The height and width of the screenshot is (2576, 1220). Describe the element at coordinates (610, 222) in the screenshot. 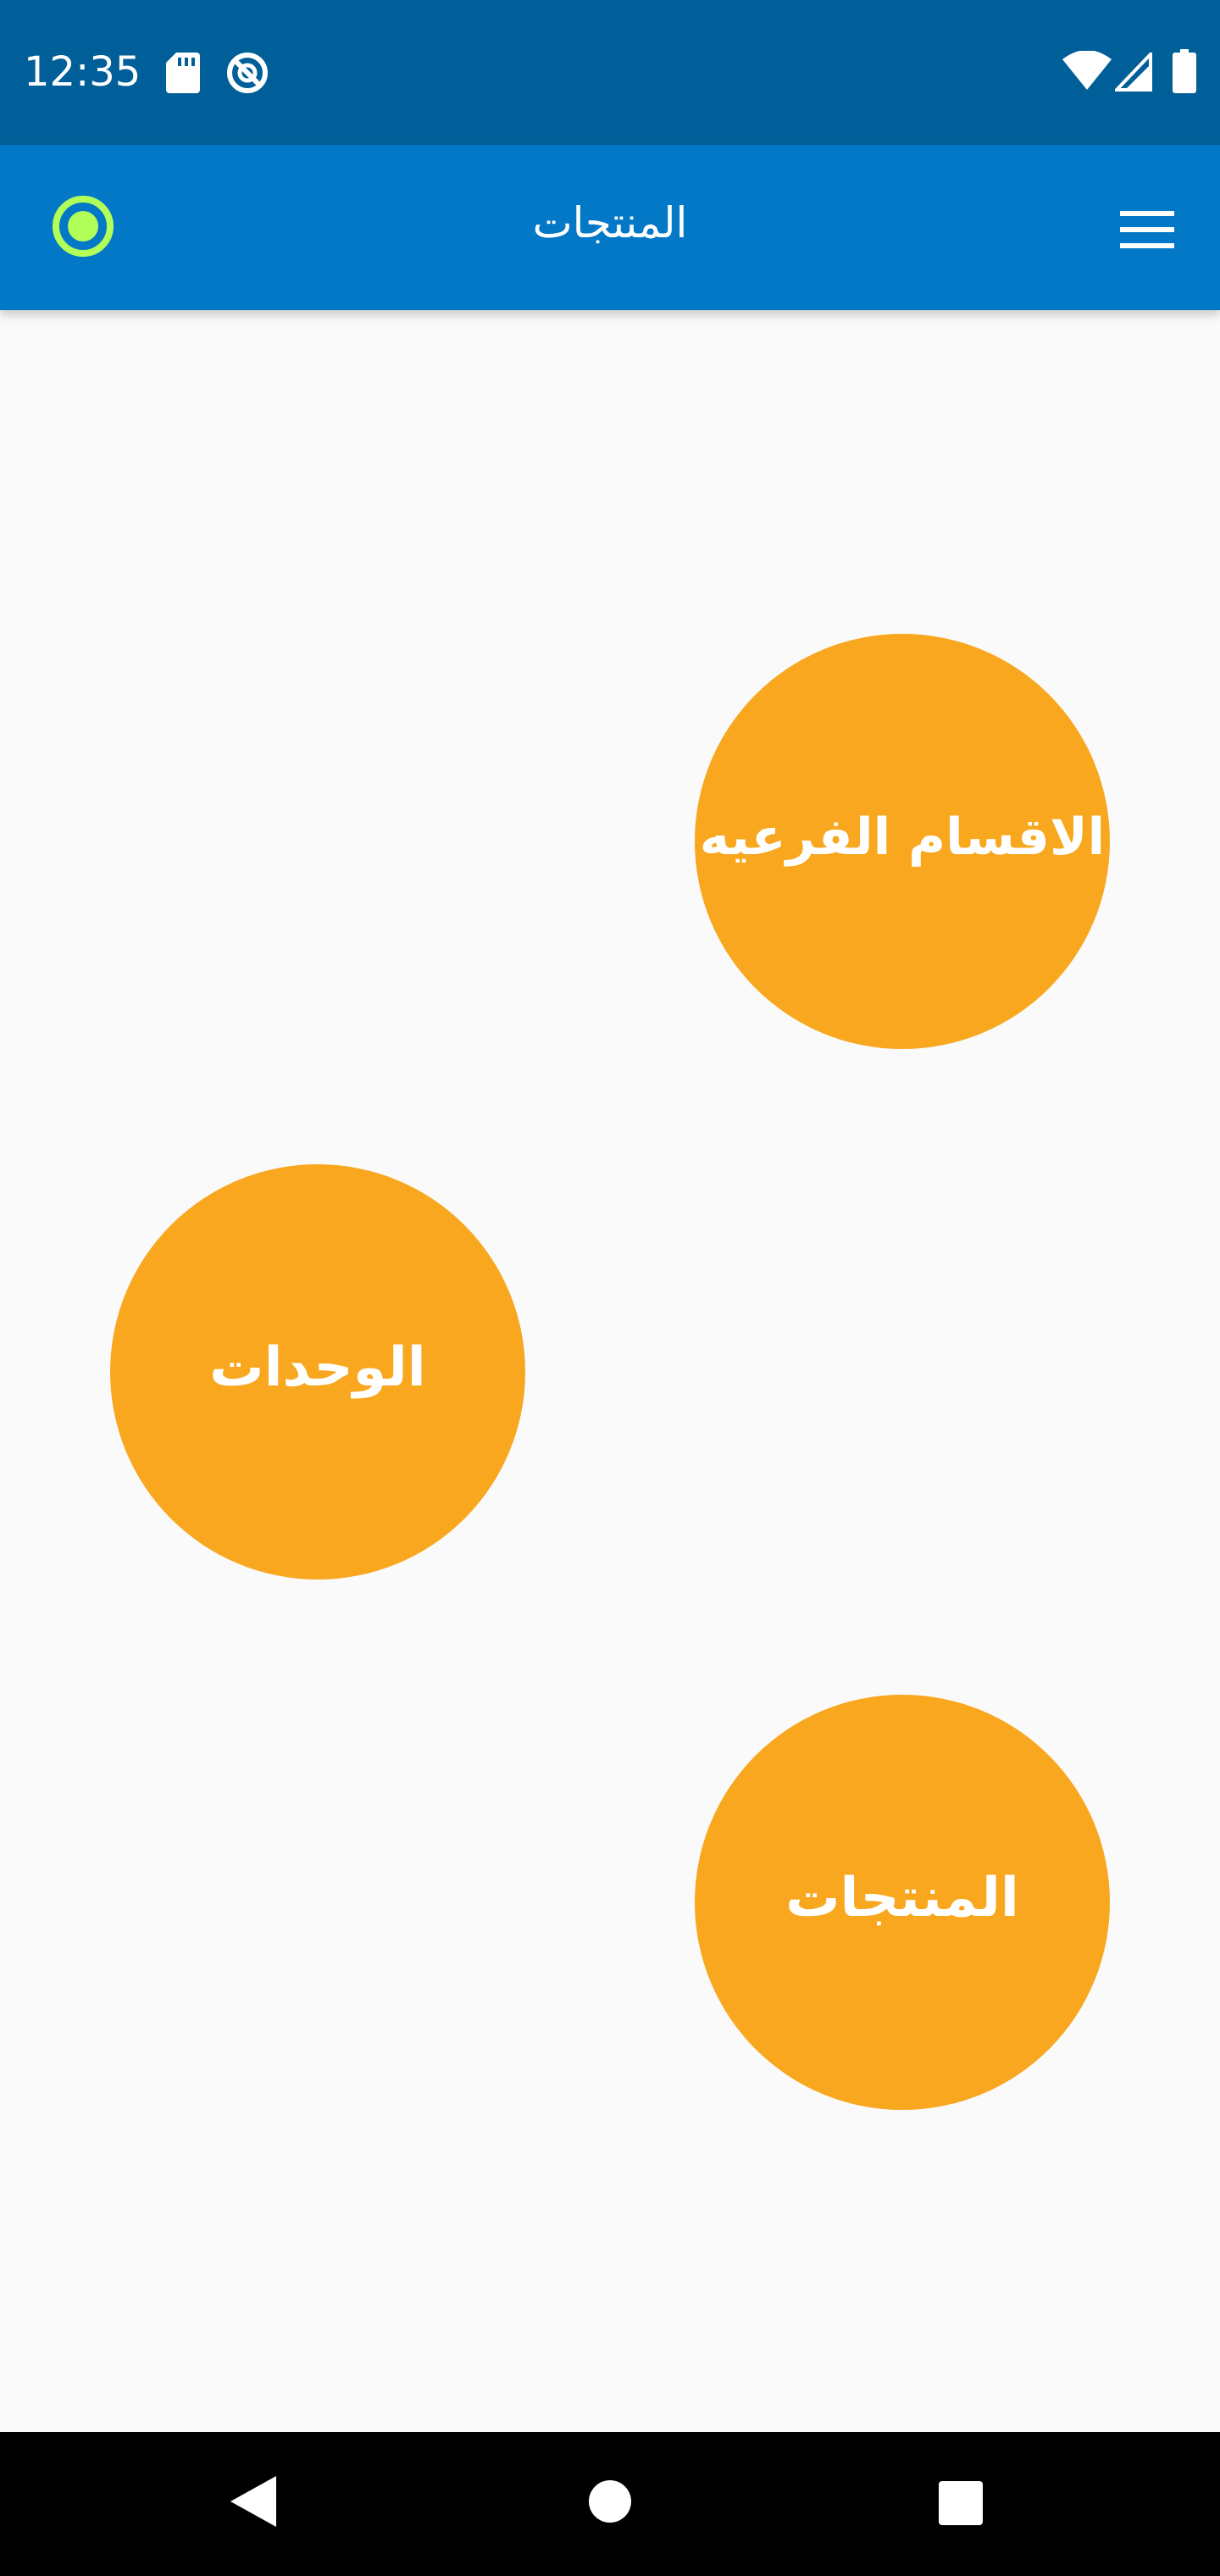

I see `page-title: المنتجات` at that location.